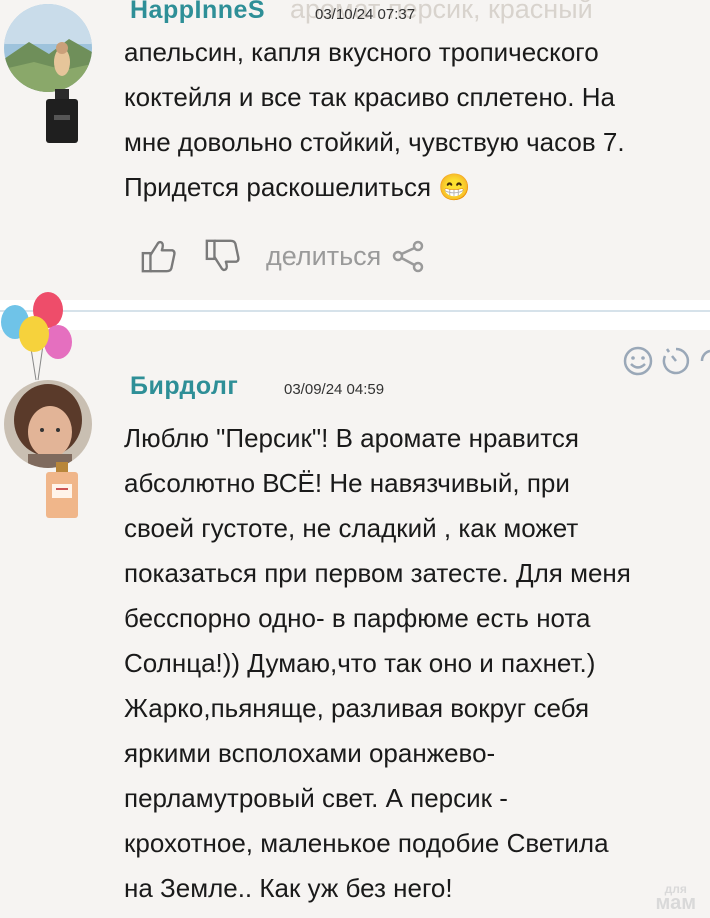  What do you see at coordinates (355, 311) in the screenshot?
I see `comment-divider` at bounding box center [355, 311].